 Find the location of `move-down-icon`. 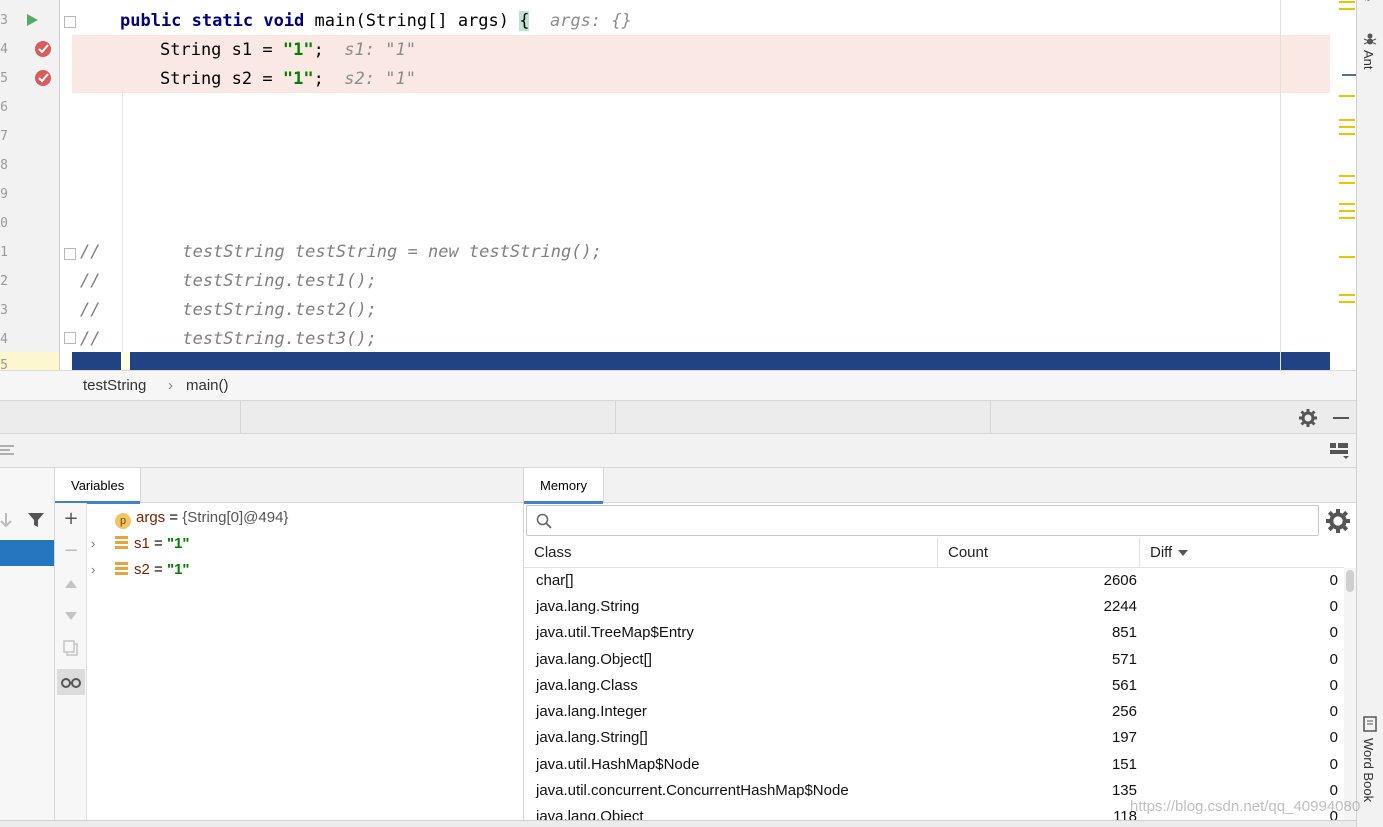

move-down-icon is located at coordinates (71, 616).